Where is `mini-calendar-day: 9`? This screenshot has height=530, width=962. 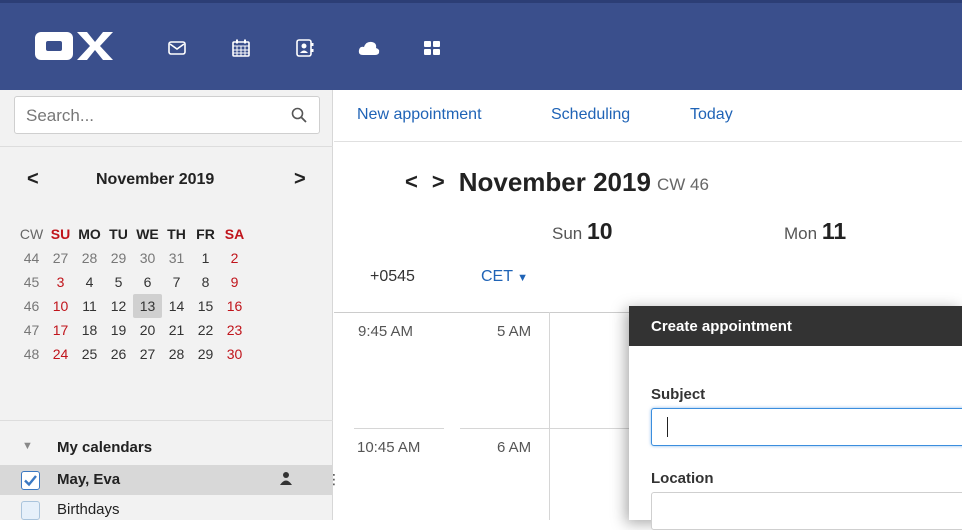 mini-calendar-day: 9 is located at coordinates (234, 282).